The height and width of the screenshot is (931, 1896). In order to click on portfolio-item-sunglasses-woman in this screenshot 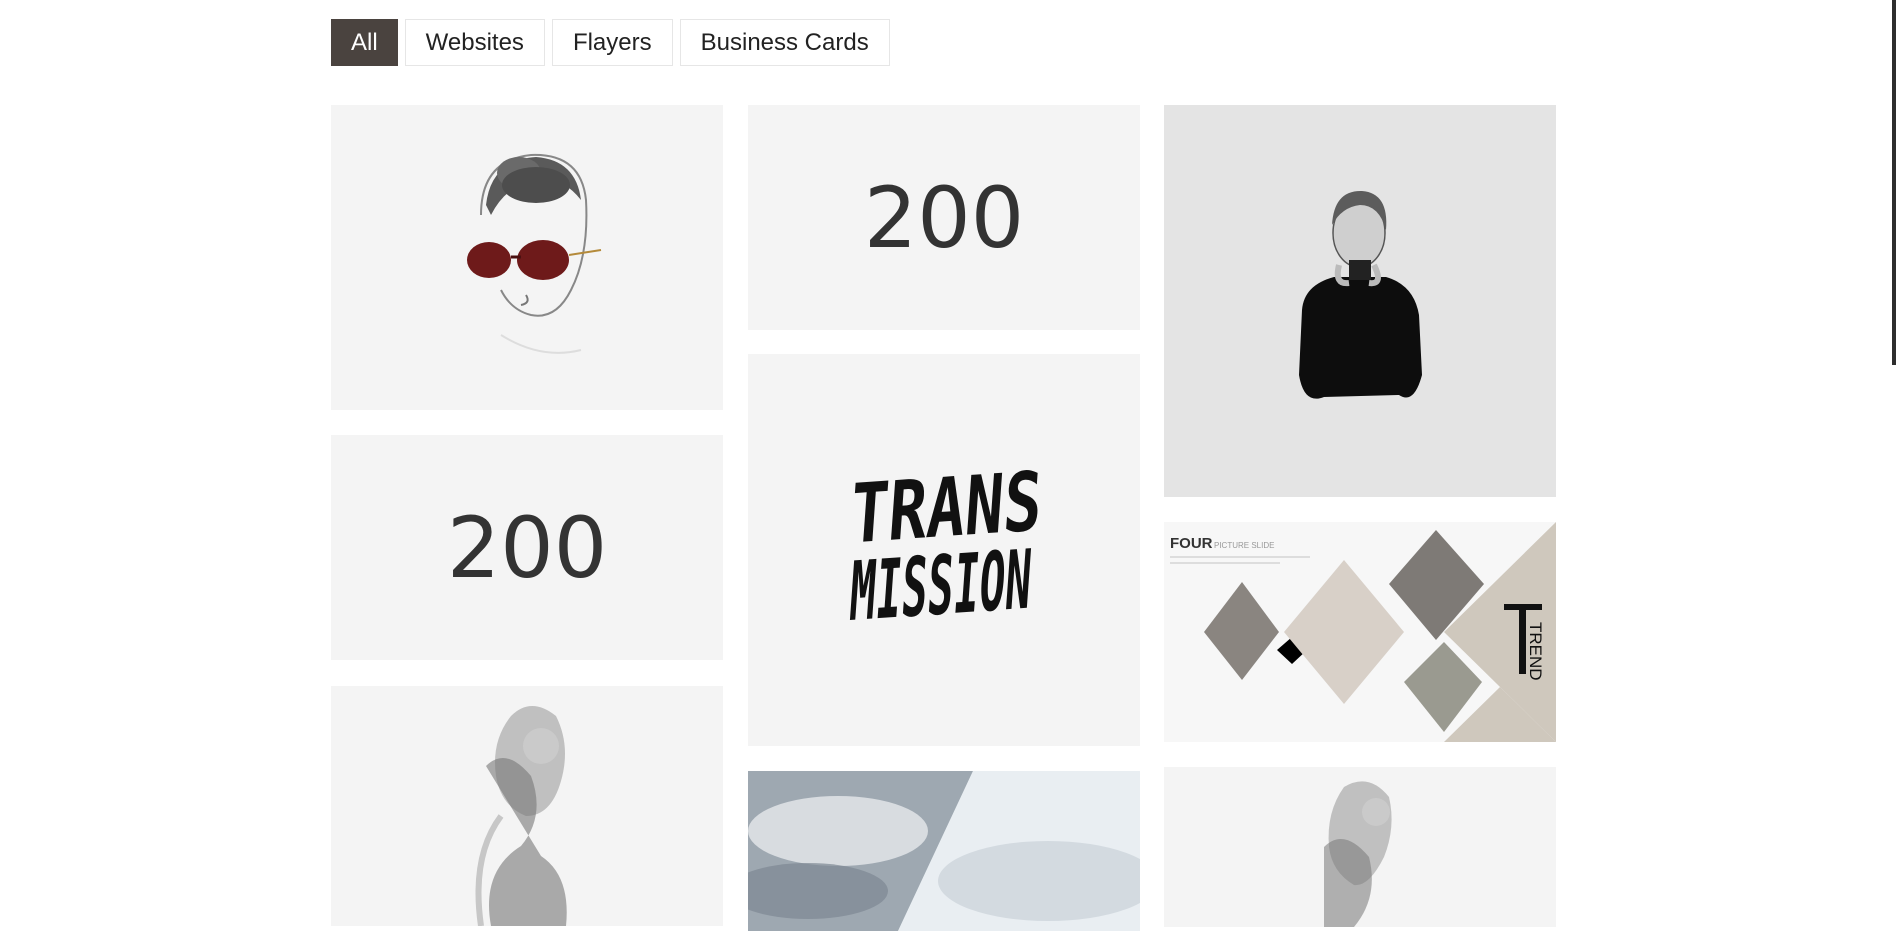, I will do `click(527, 257)`.